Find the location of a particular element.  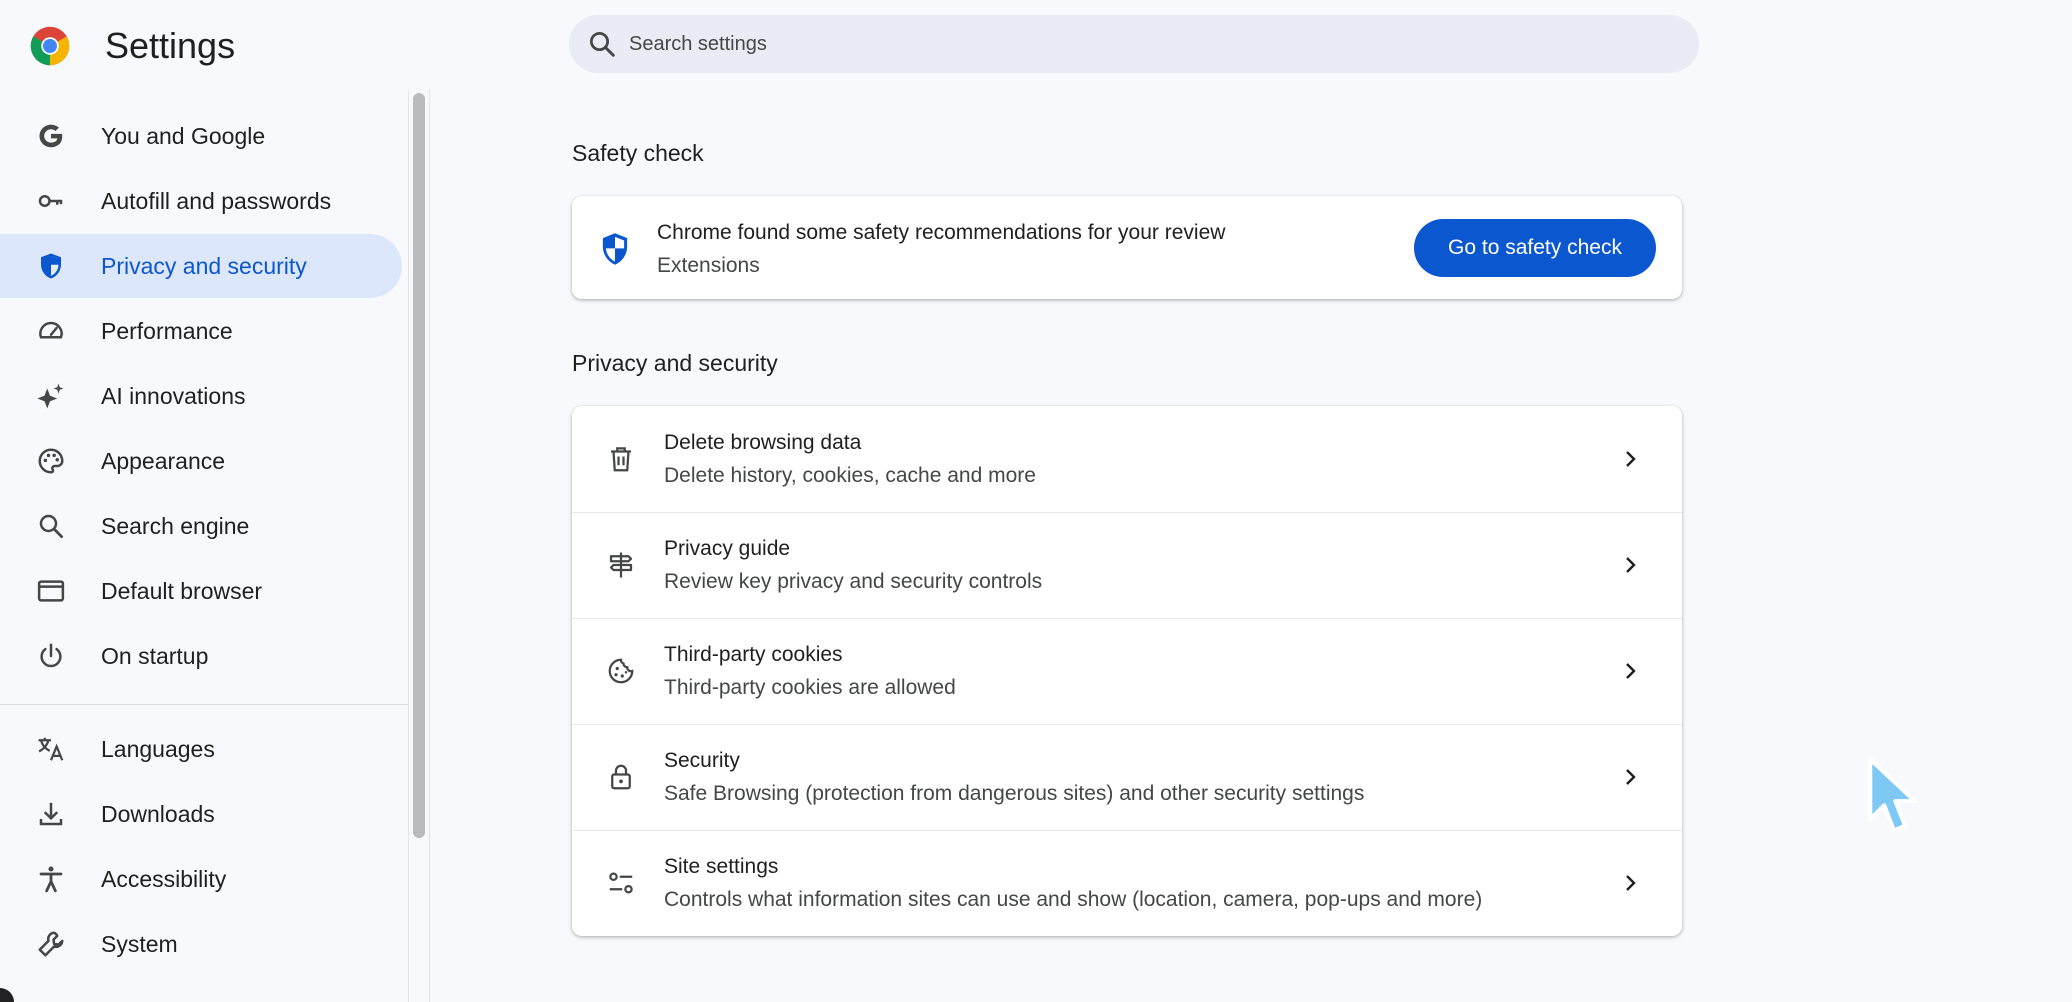

sidebar-scrollbar-thumb is located at coordinates (419, 465).